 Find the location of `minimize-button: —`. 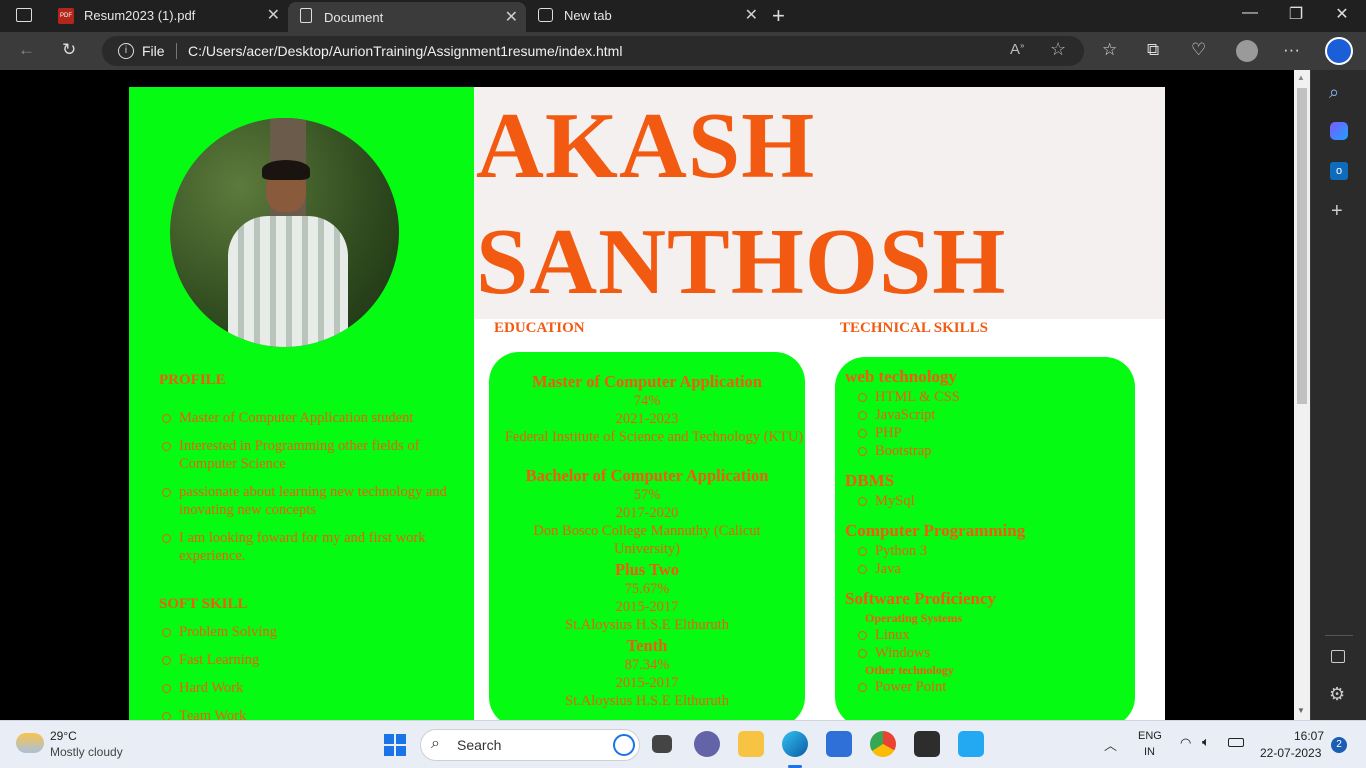

minimize-button: — is located at coordinates (1250, 13).